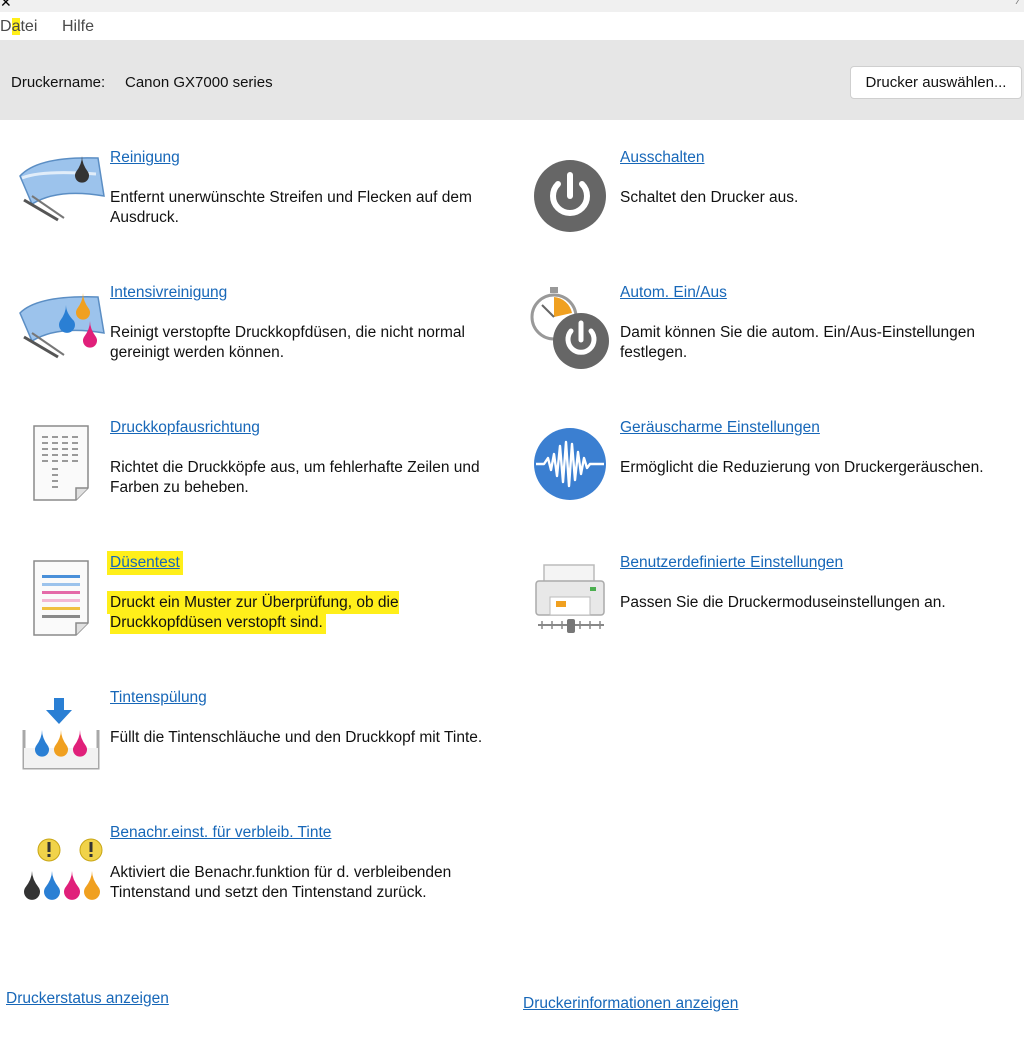 This screenshot has width=1024, height=1045. I want to click on tool-description: Schaltet den Drucker aus., so click(709, 197).